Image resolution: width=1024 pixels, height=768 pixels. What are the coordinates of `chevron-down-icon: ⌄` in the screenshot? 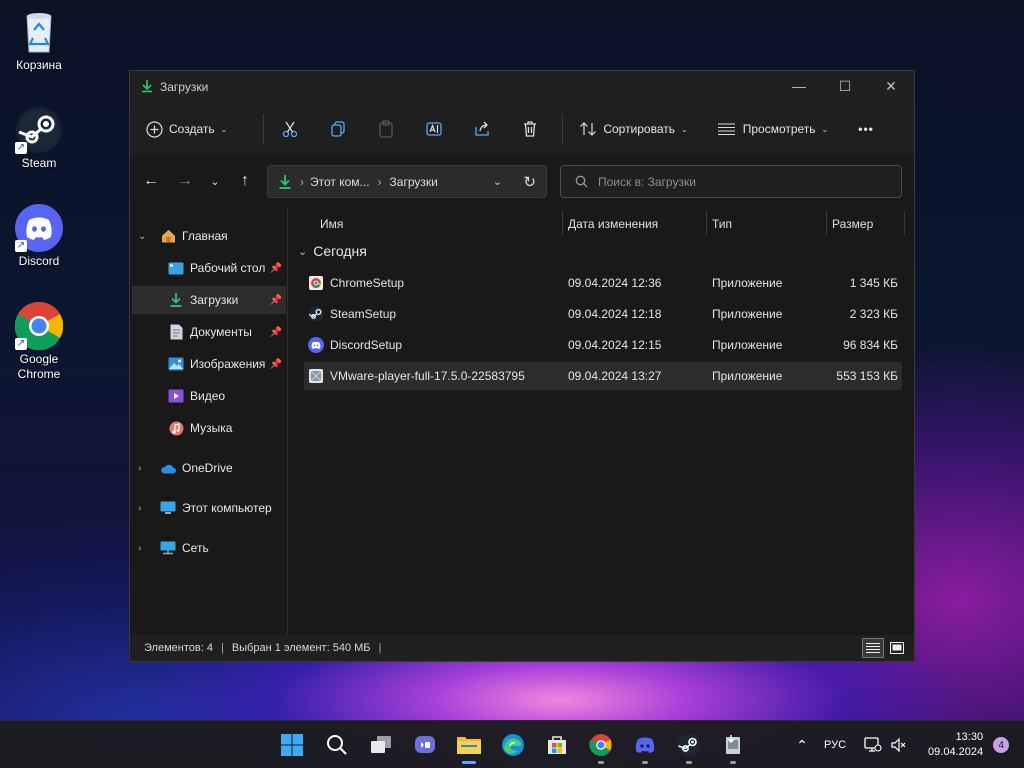 It's located at (224, 129).